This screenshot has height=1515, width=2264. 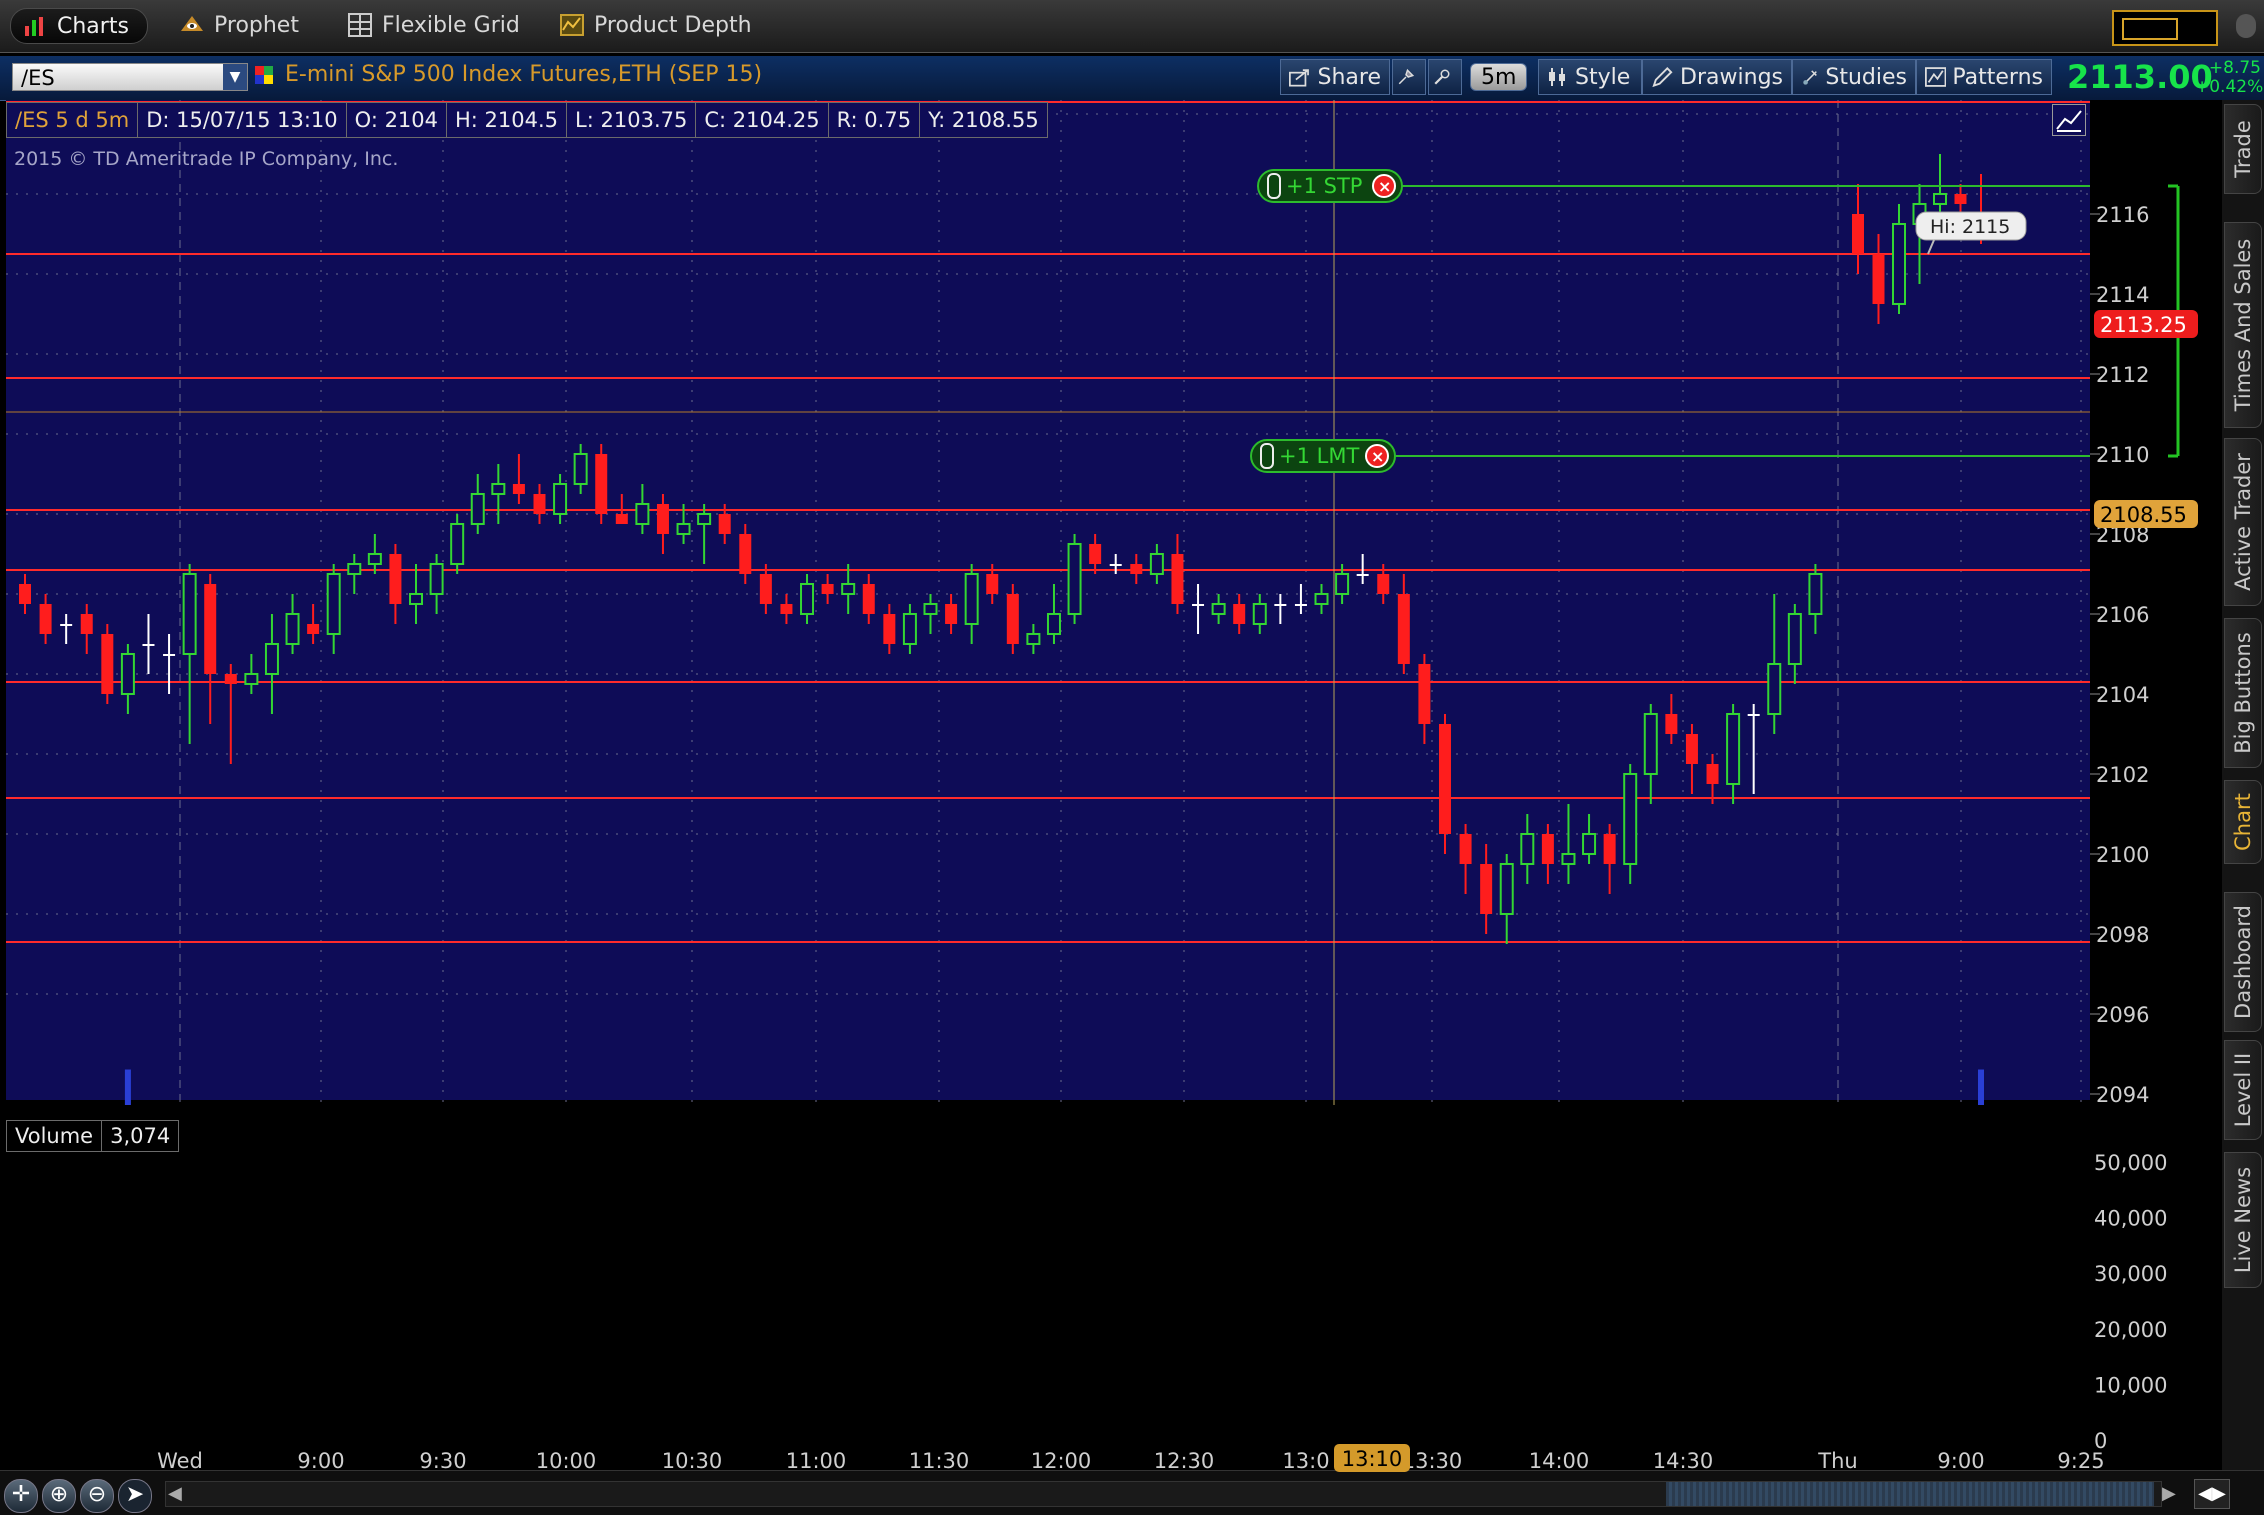 I want to click on sidebar-tab-big-buttons: Big Buttons, so click(x=2243, y=693).